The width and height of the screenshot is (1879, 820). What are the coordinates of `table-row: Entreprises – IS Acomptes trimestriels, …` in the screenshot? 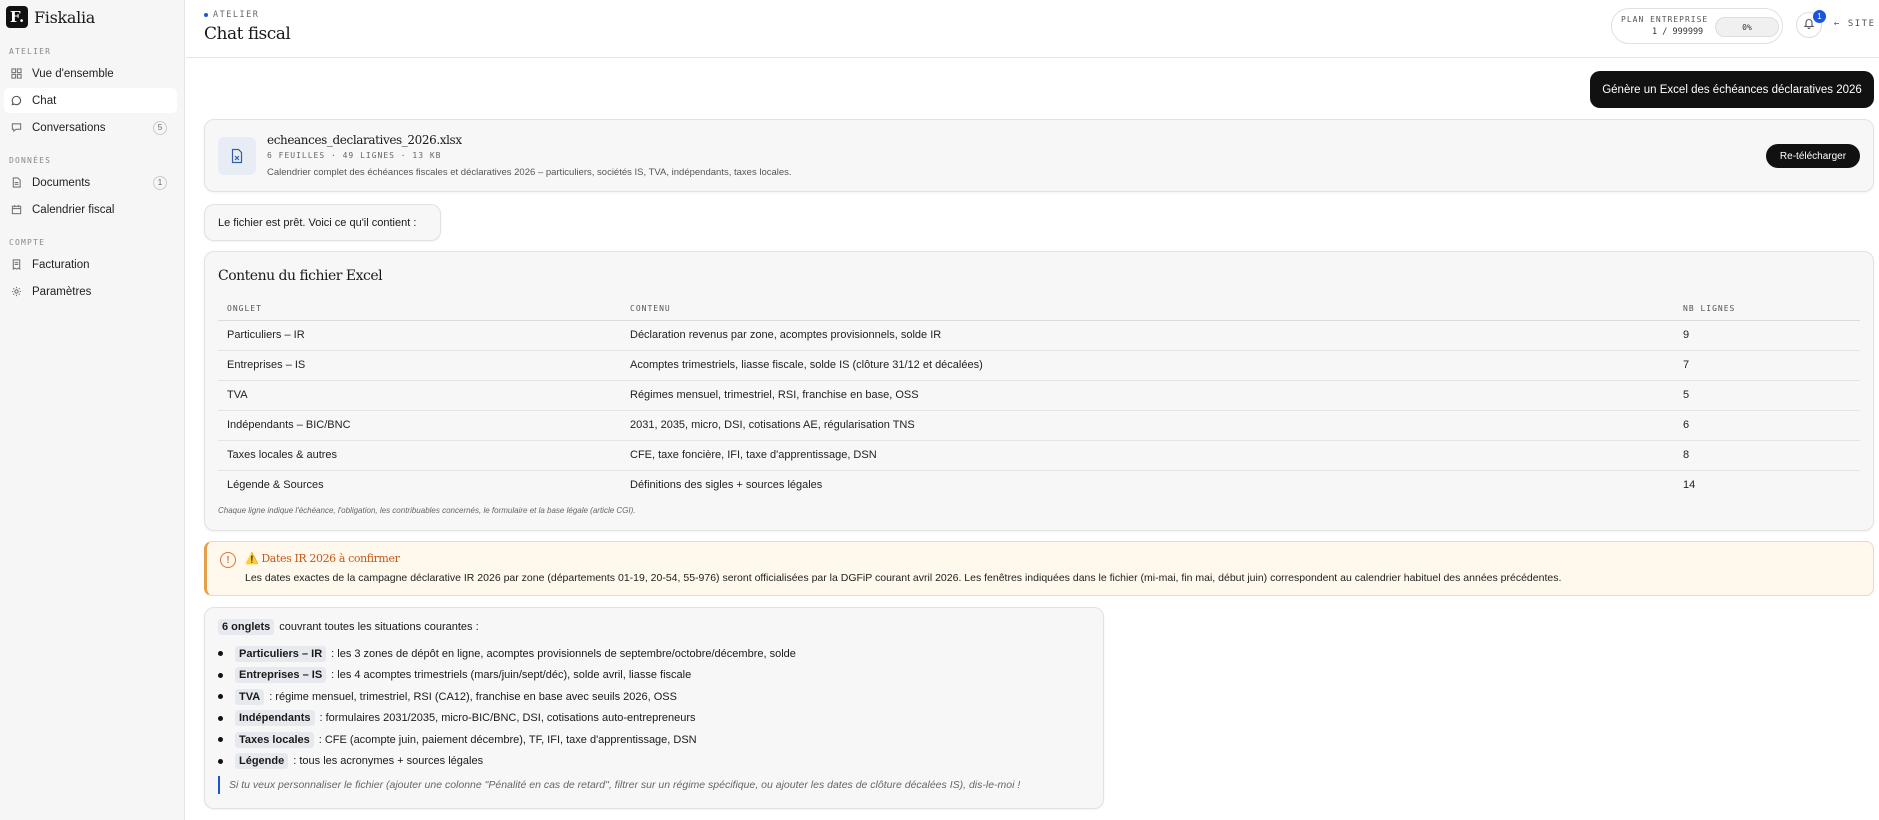 It's located at (1039, 365).